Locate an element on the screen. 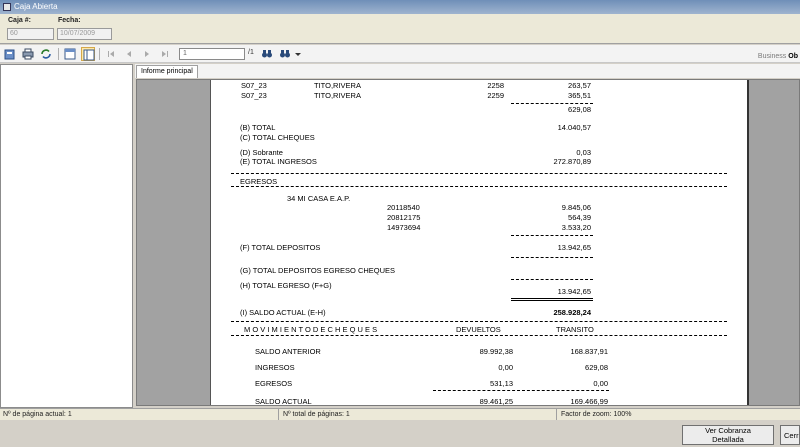  row-amount: 263,57 is located at coordinates (579, 85).